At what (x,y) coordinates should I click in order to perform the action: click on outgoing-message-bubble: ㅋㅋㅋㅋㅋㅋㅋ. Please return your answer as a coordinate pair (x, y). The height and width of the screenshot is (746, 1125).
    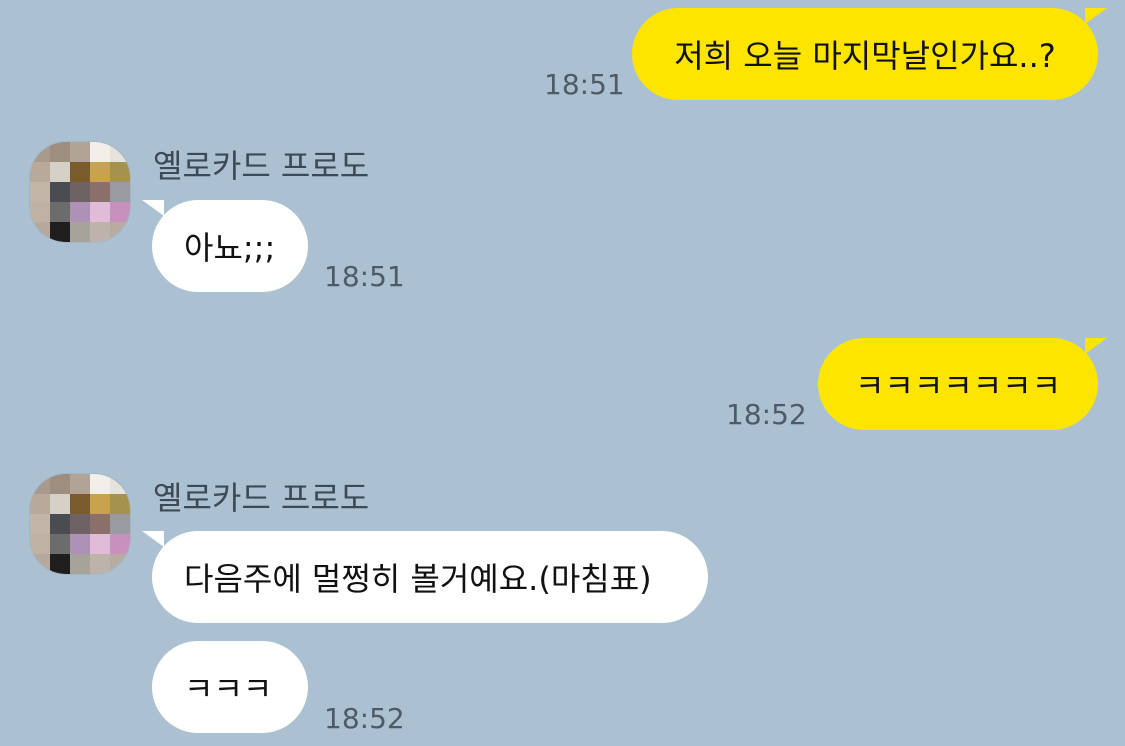
    Looking at the image, I should click on (958, 384).